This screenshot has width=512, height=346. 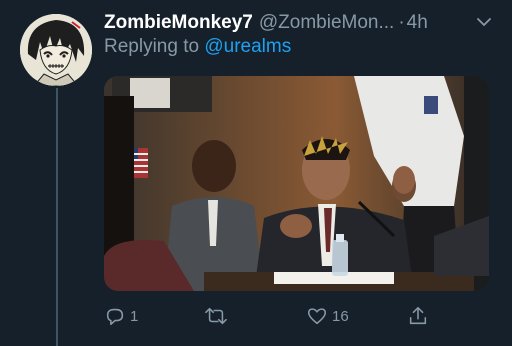 What do you see at coordinates (178, 23) in the screenshot?
I see `display-name: ZombieMonkey7` at bounding box center [178, 23].